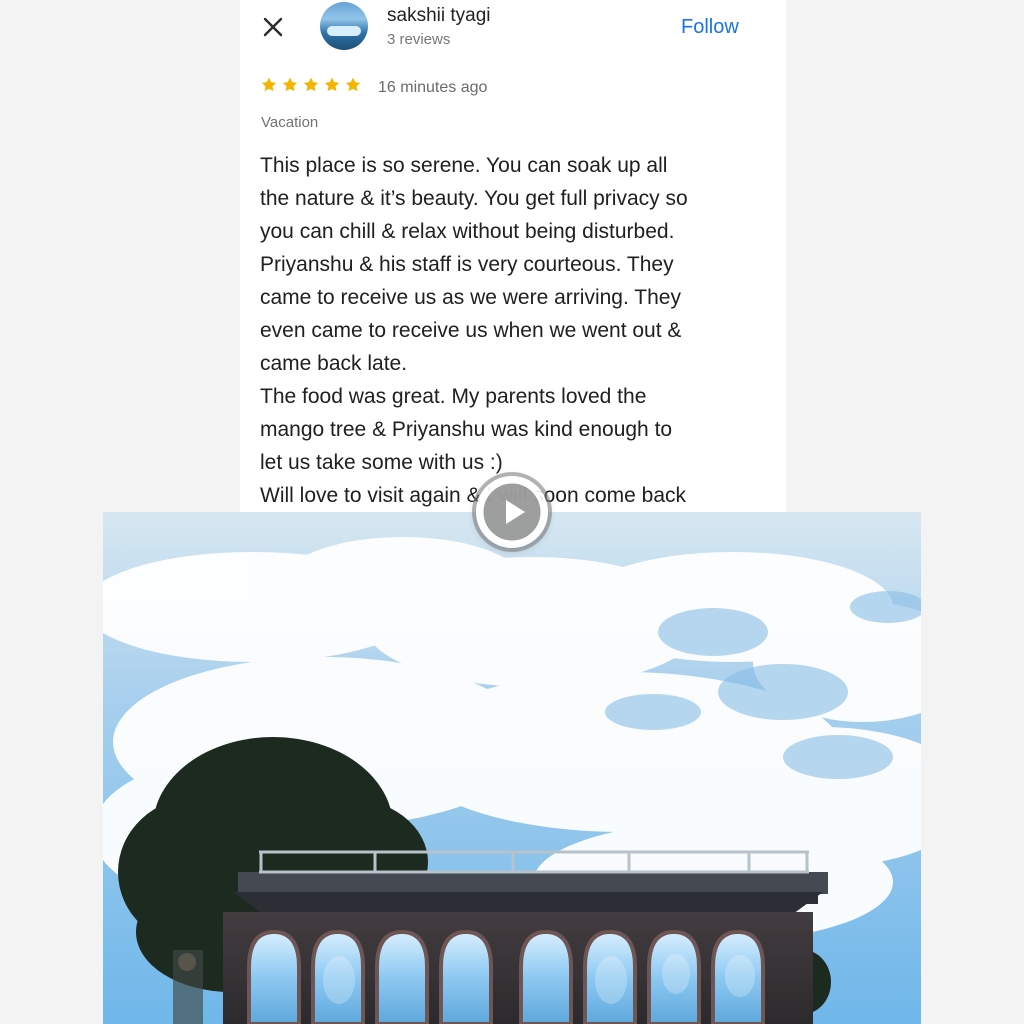  What do you see at coordinates (710, 27) in the screenshot?
I see `follow-button: Follow` at bounding box center [710, 27].